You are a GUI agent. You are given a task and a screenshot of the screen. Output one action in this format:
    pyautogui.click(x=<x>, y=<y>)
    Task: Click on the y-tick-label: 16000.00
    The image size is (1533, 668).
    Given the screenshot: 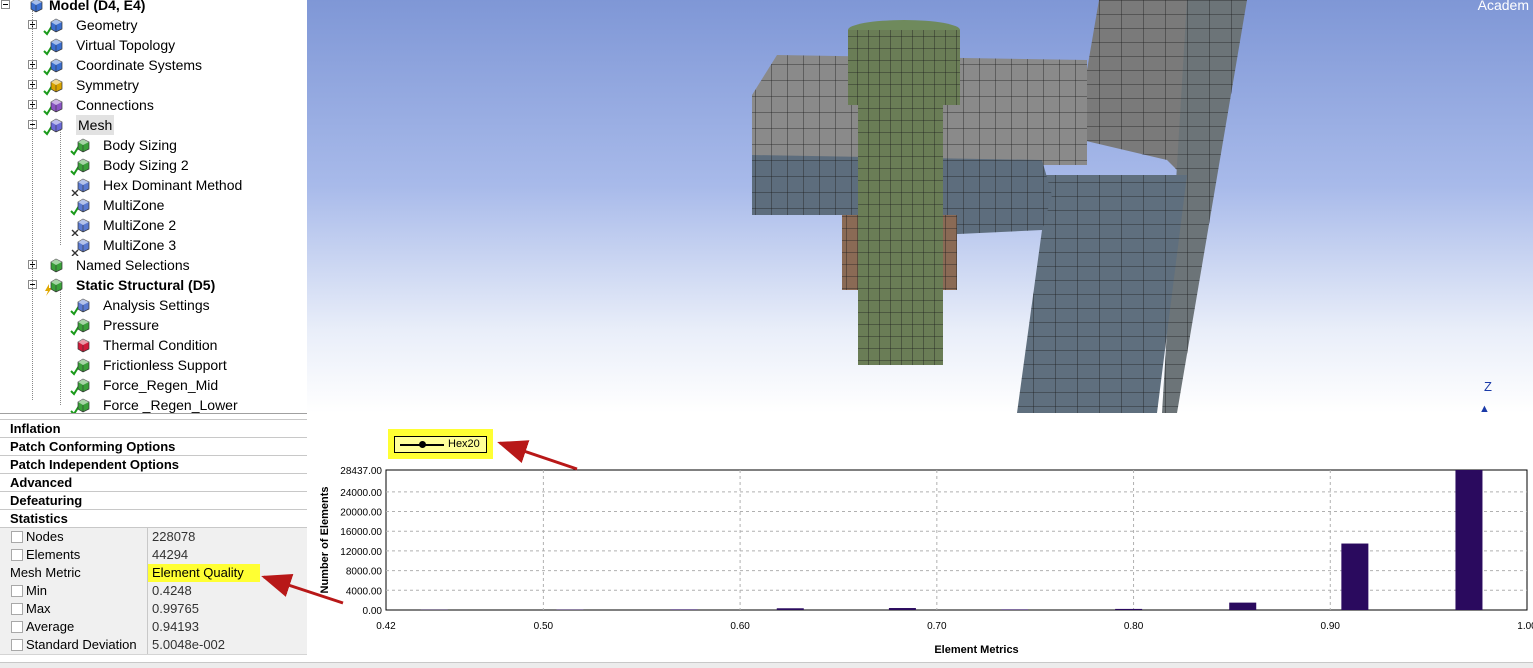 What is the action you would take?
    pyautogui.click(x=361, y=532)
    